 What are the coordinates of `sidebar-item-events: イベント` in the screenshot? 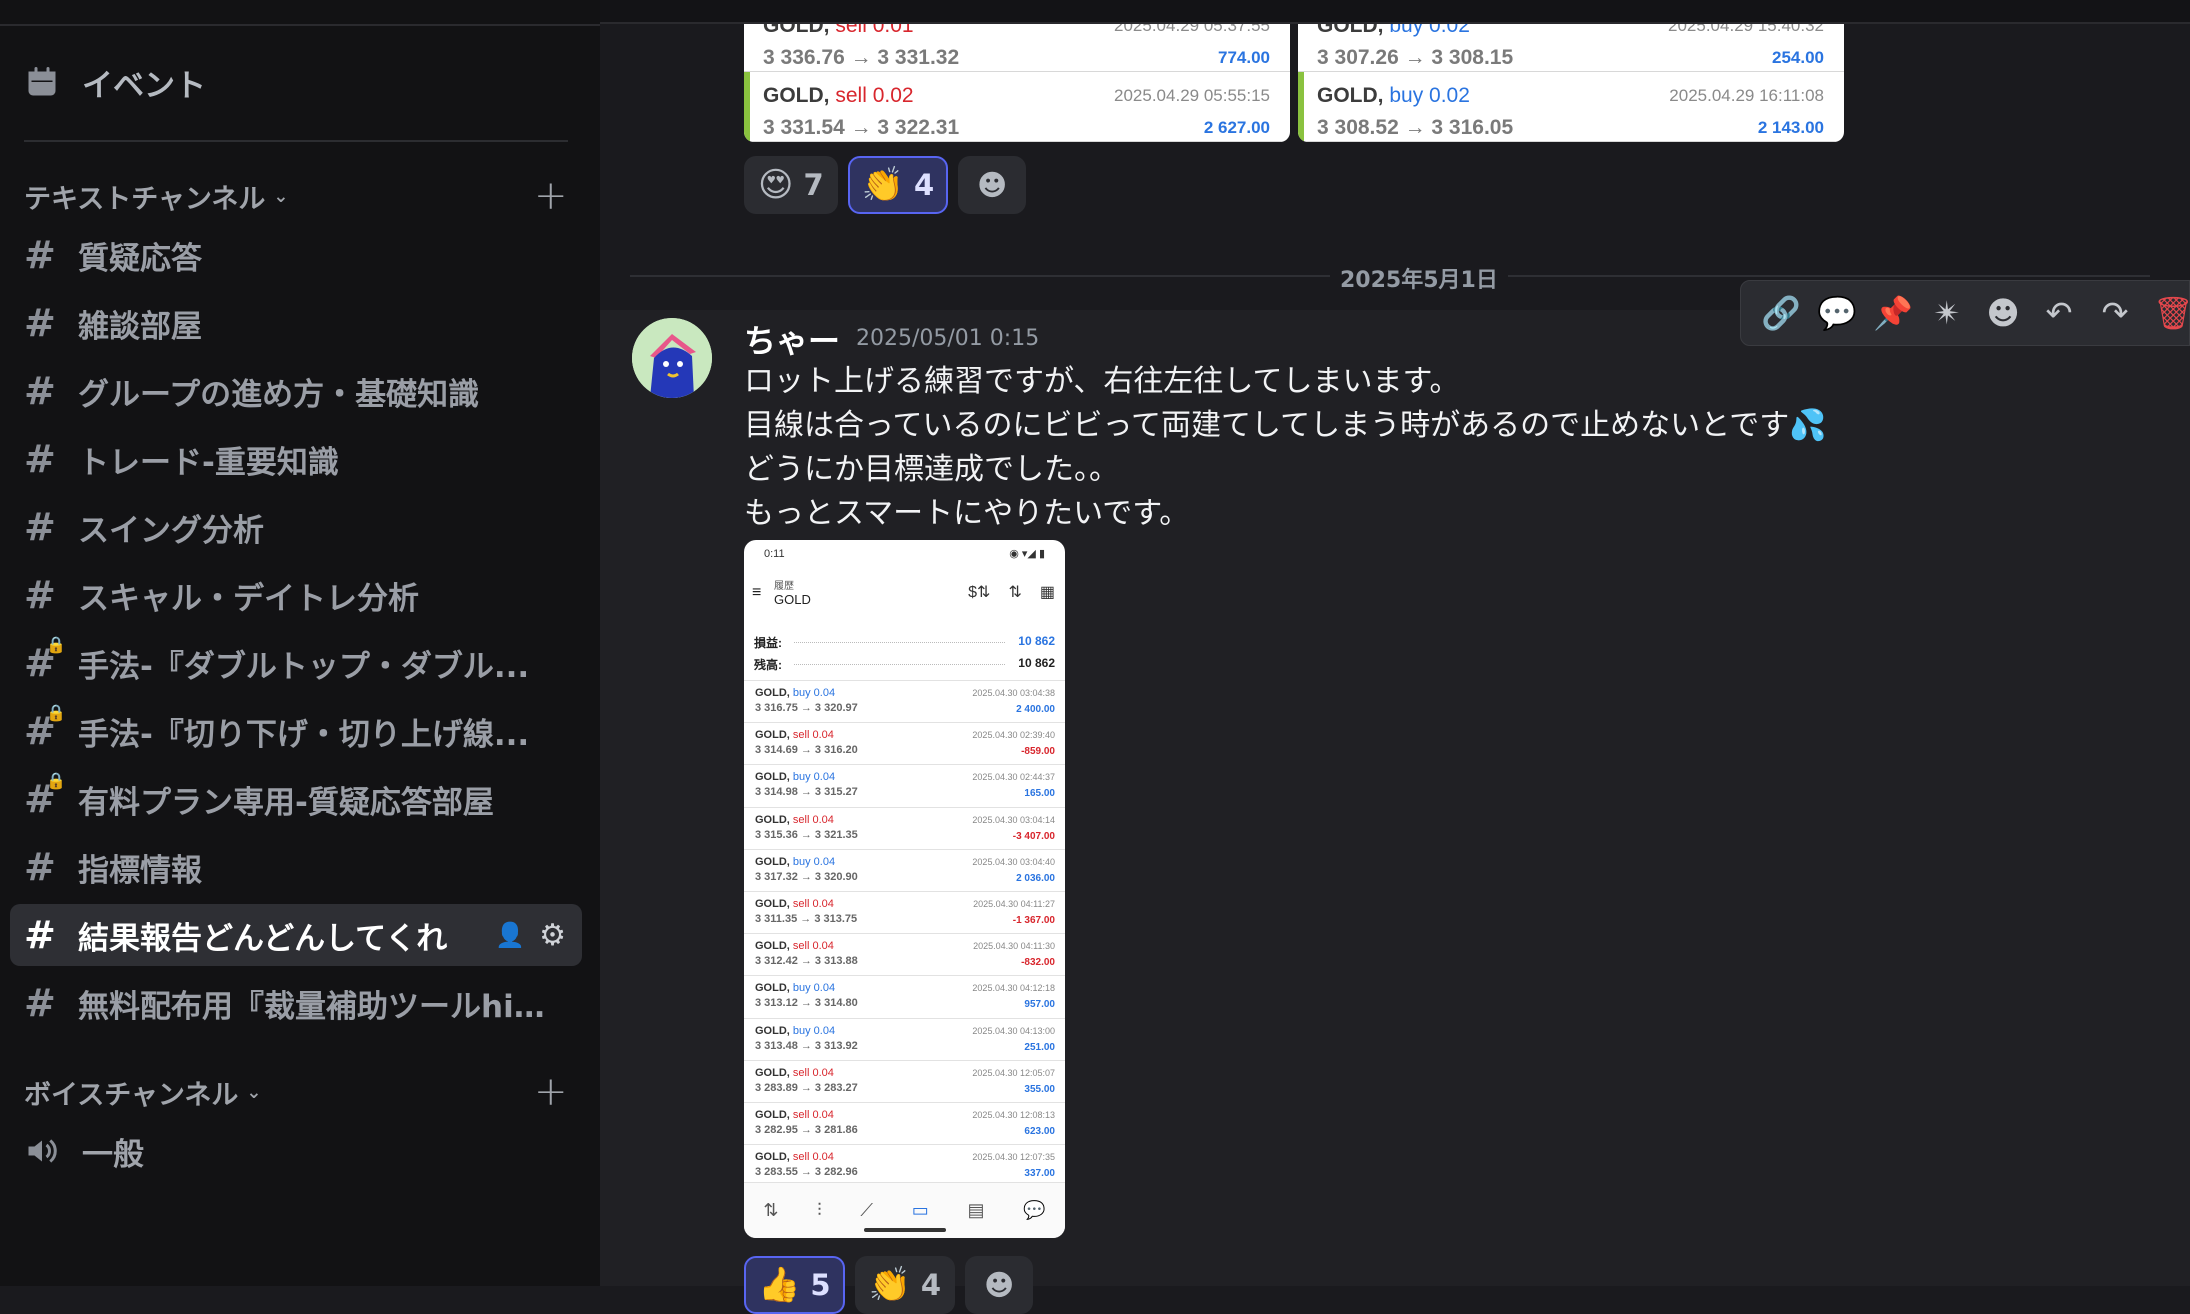 It's located at (115, 82).